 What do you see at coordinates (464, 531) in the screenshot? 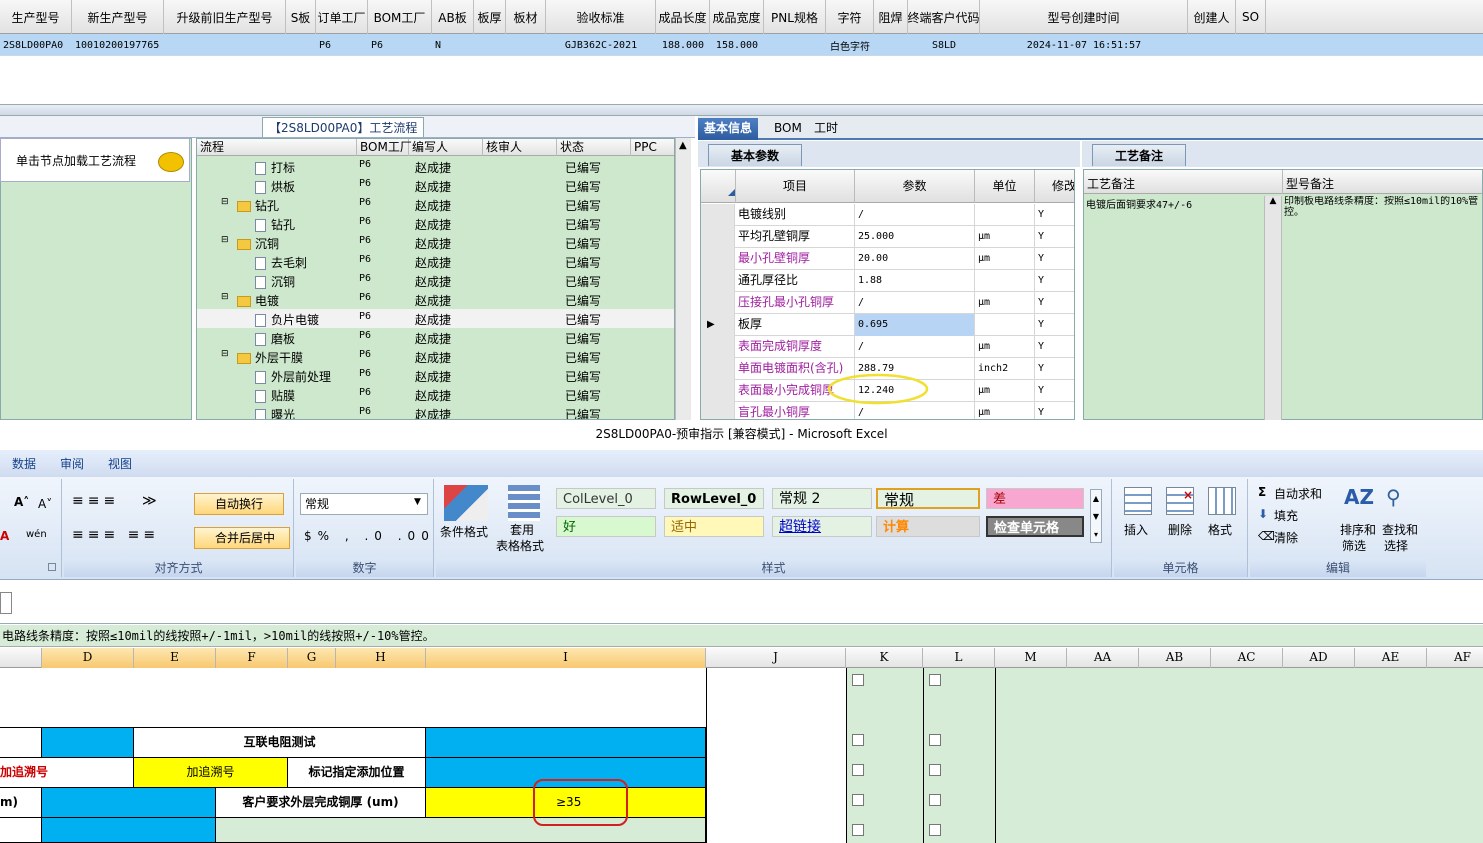
I see `conditional-format-button: 条件格式` at bounding box center [464, 531].